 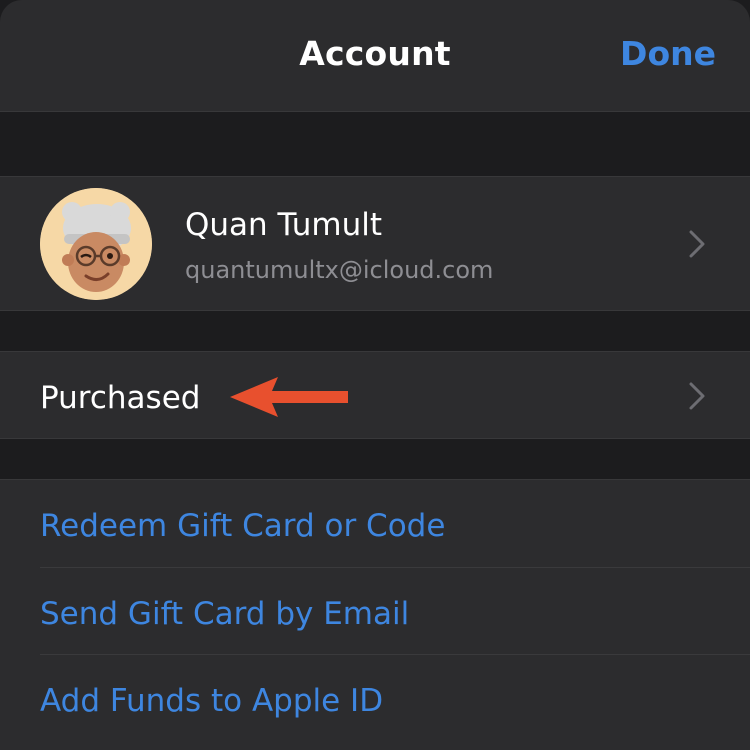 What do you see at coordinates (668, 53) in the screenshot?
I see `done-button: Done` at bounding box center [668, 53].